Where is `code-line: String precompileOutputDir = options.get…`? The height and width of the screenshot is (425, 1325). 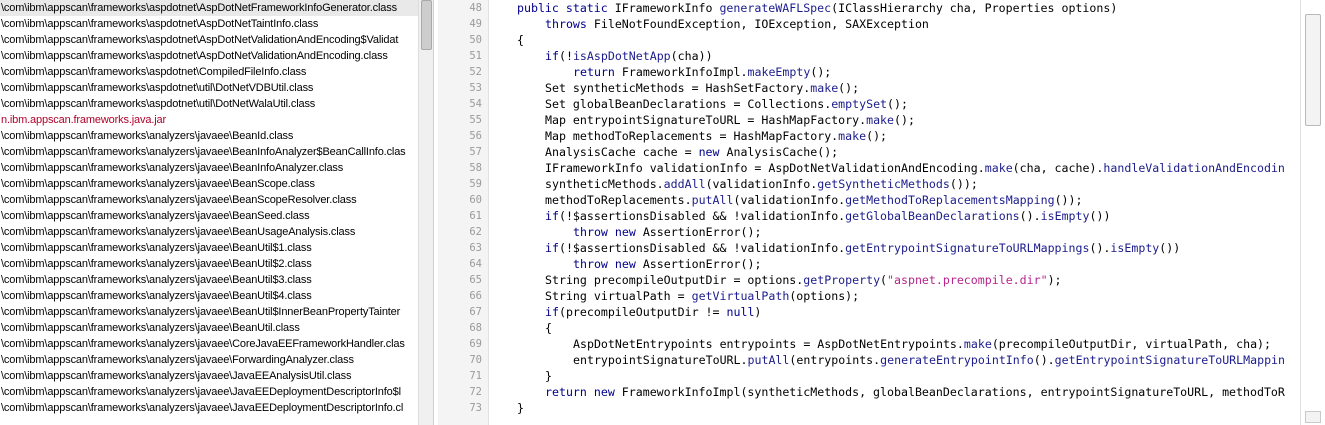
code-line: String precompileOutputDir = options.get… is located at coordinates (894, 280).